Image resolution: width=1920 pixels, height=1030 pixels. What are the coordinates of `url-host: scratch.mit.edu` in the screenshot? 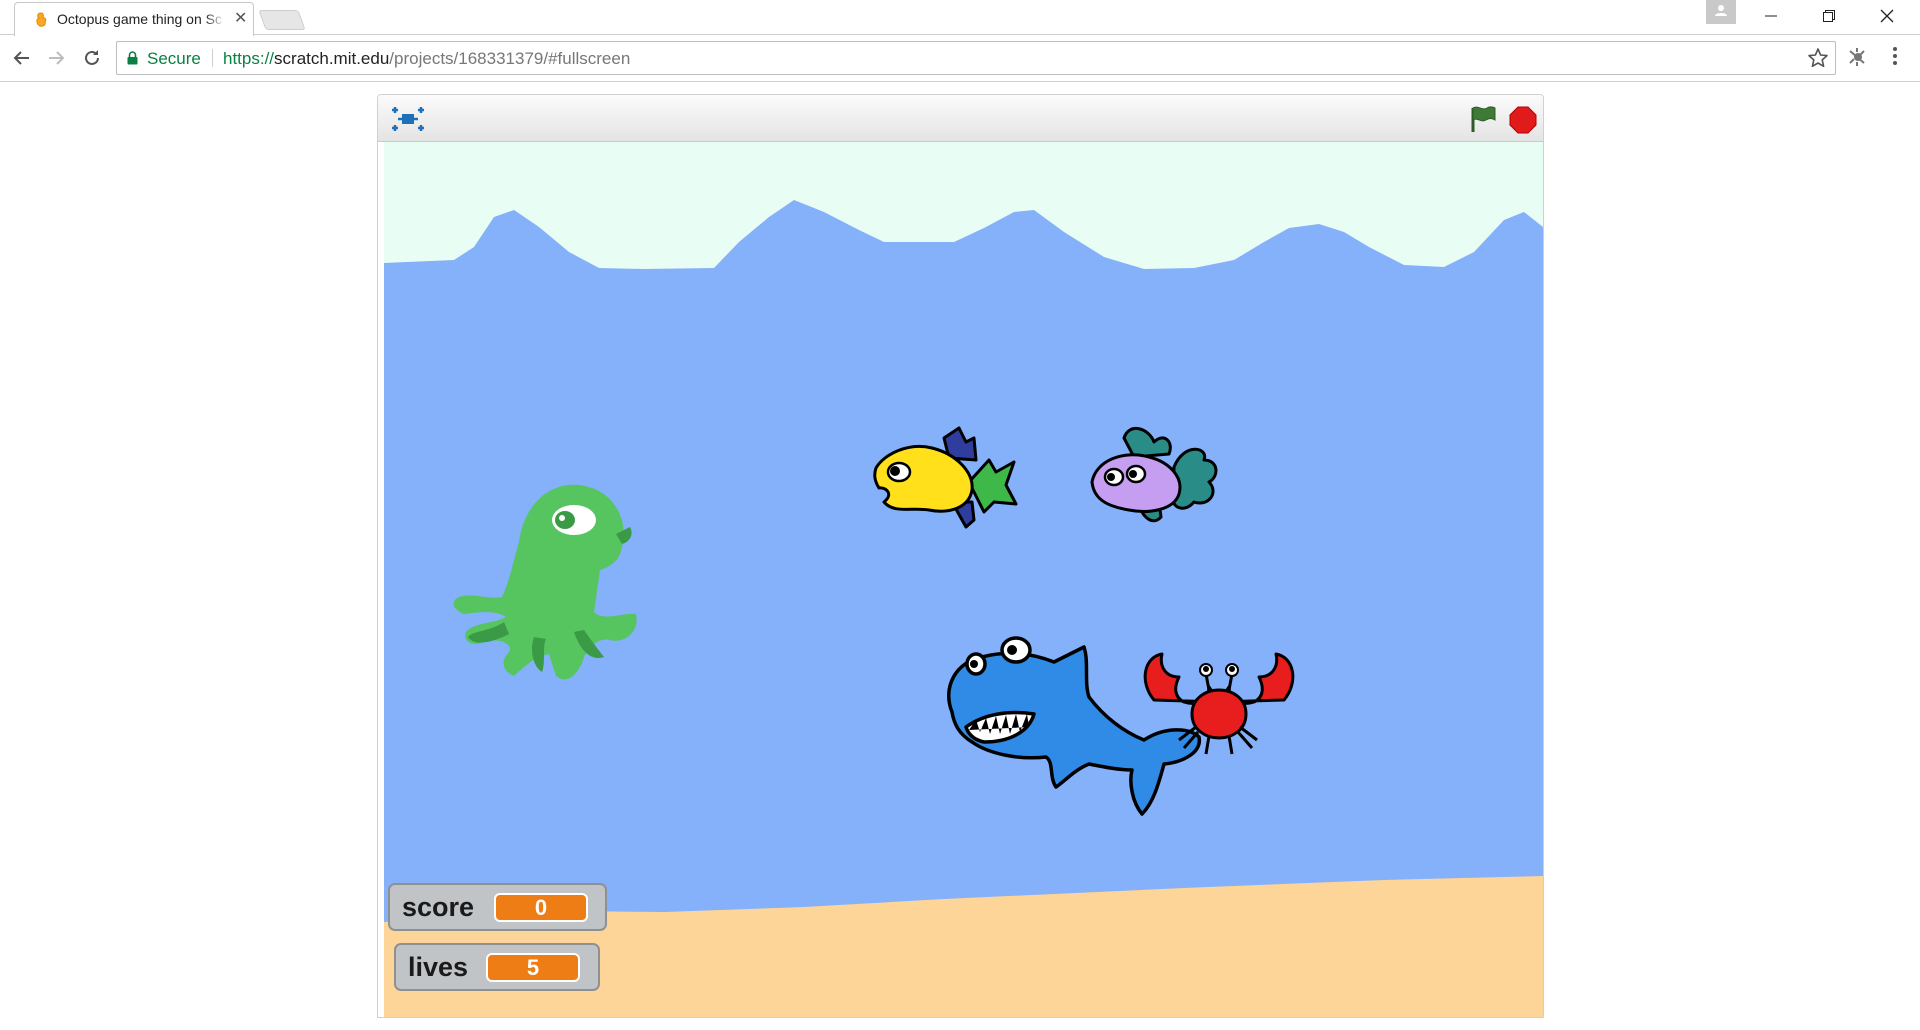 It's located at (332, 58).